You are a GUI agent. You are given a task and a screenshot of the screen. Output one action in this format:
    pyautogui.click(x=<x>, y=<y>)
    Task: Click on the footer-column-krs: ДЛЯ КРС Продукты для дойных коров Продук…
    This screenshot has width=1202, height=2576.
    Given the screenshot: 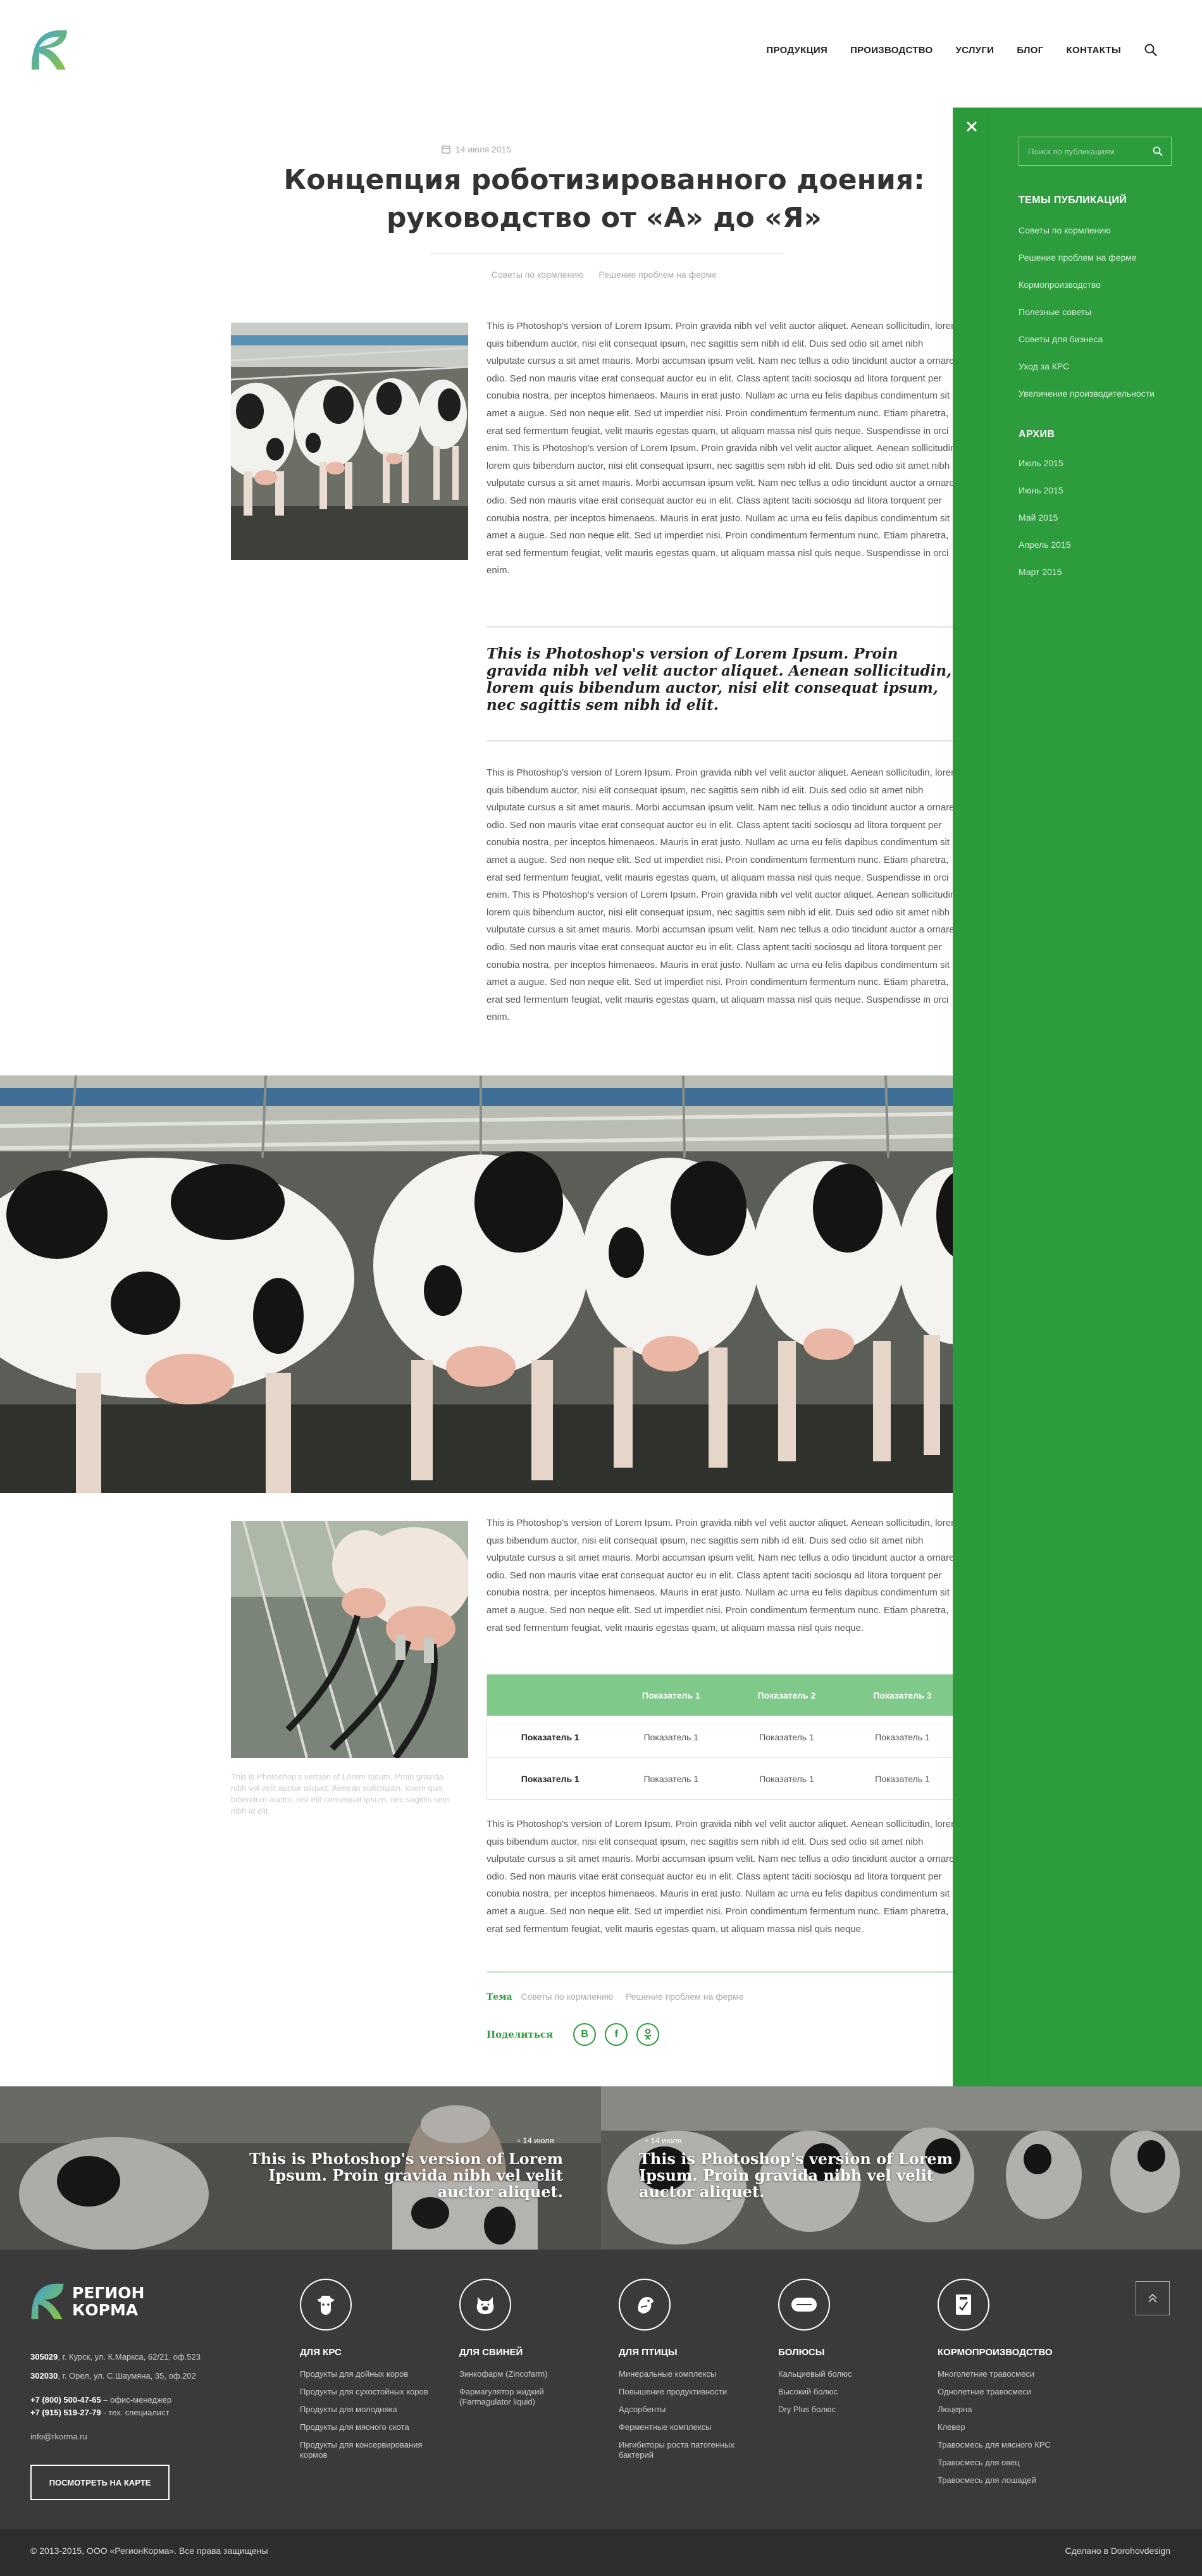 What is the action you would take?
    pyautogui.click(x=366, y=2373)
    